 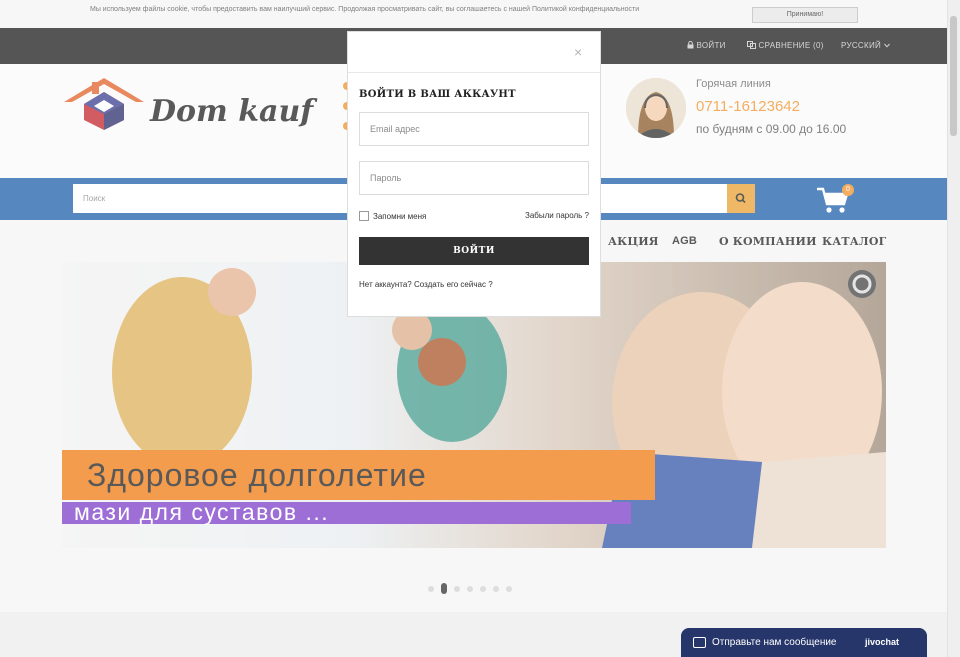 What do you see at coordinates (953, 328) in the screenshot?
I see `page-scrollbar` at bounding box center [953, 328].